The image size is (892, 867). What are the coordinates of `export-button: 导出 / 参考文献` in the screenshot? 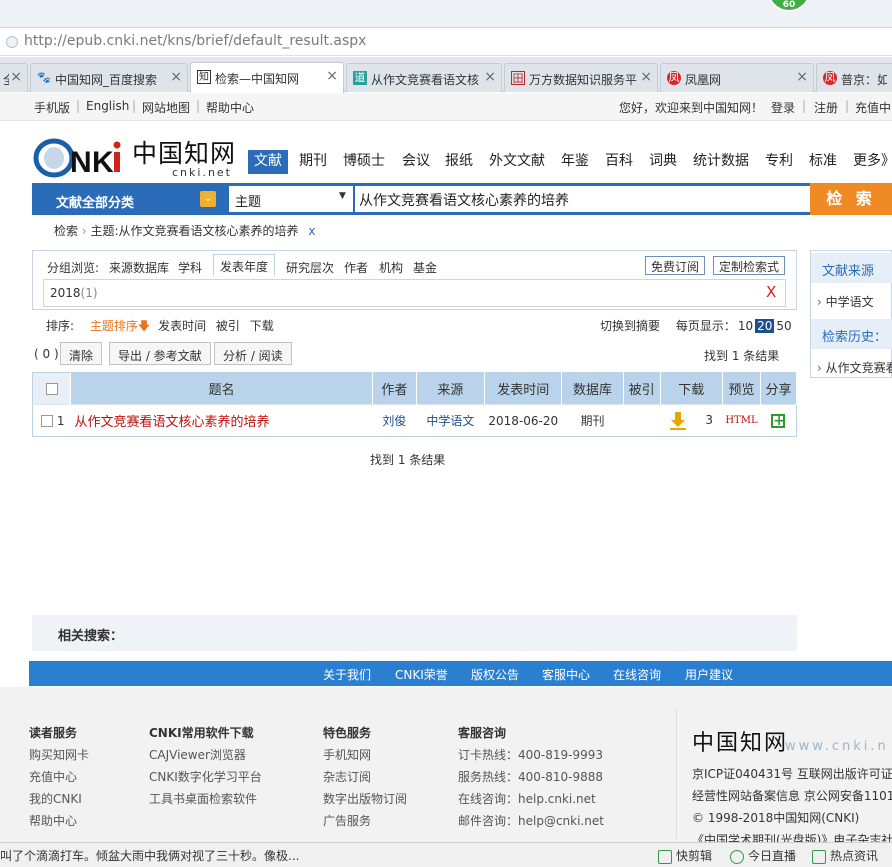 It's located at (160, 353).